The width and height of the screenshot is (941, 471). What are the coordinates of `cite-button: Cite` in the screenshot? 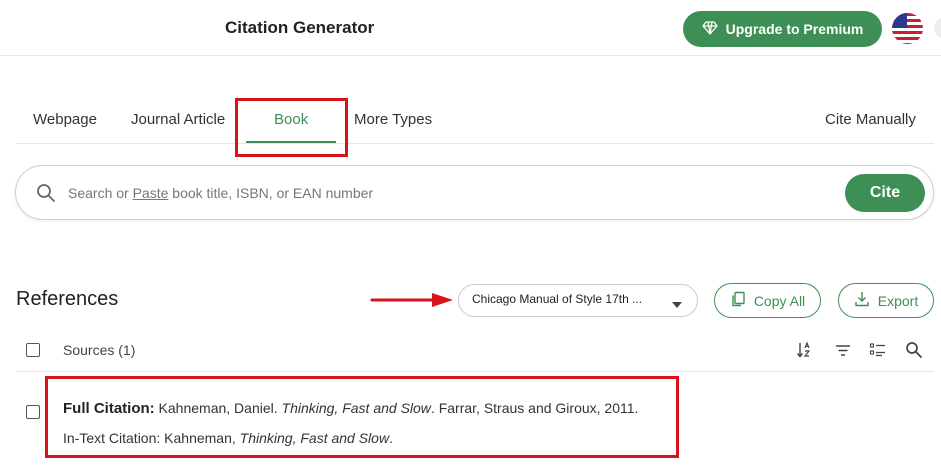 It's located at (885, 193).